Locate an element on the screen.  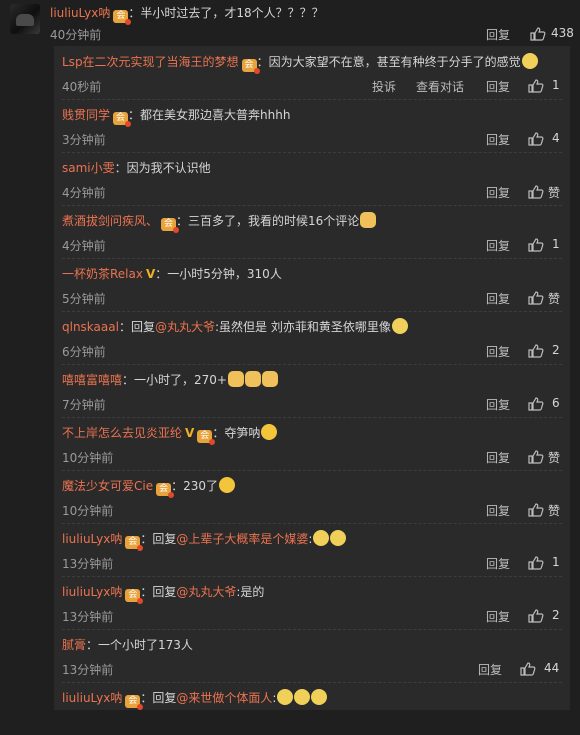
reply-body: 一杯奶茶Relax V：一小时5分钟，310人 is located at coordinates (172, 273).